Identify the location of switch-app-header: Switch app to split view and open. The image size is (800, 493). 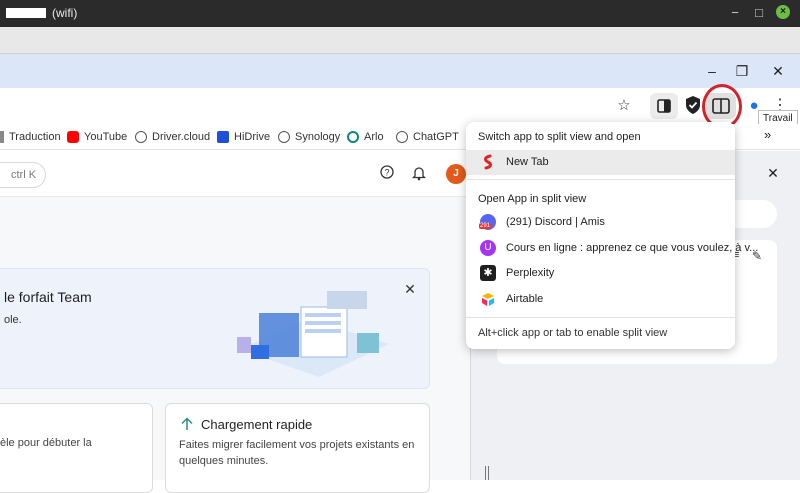
(559, 137).